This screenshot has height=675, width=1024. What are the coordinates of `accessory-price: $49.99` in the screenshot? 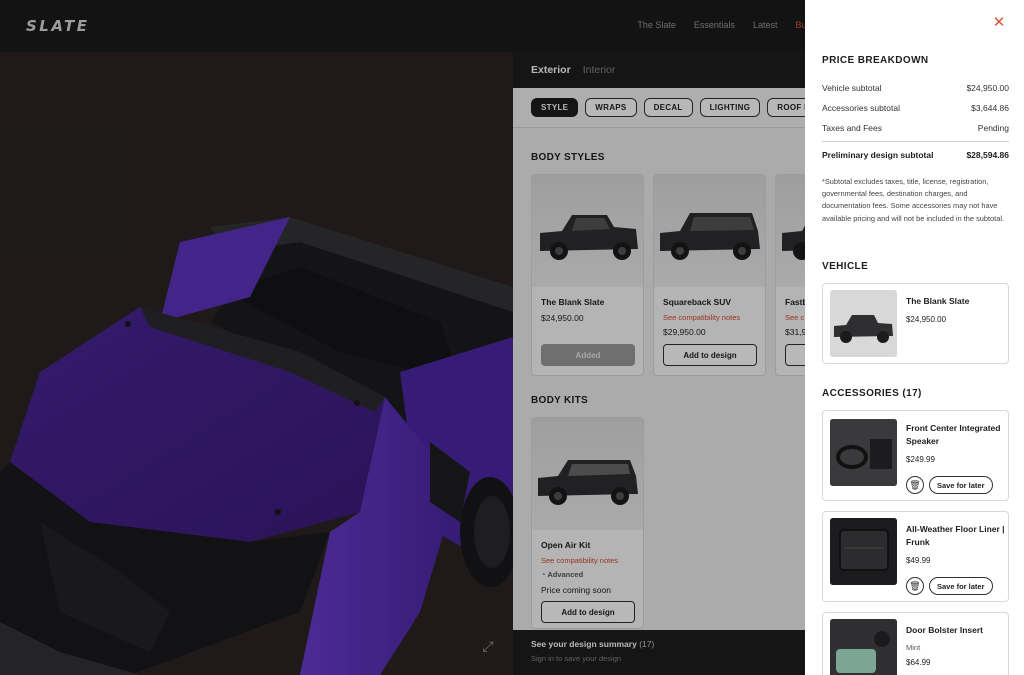 It's located at (918, 560).